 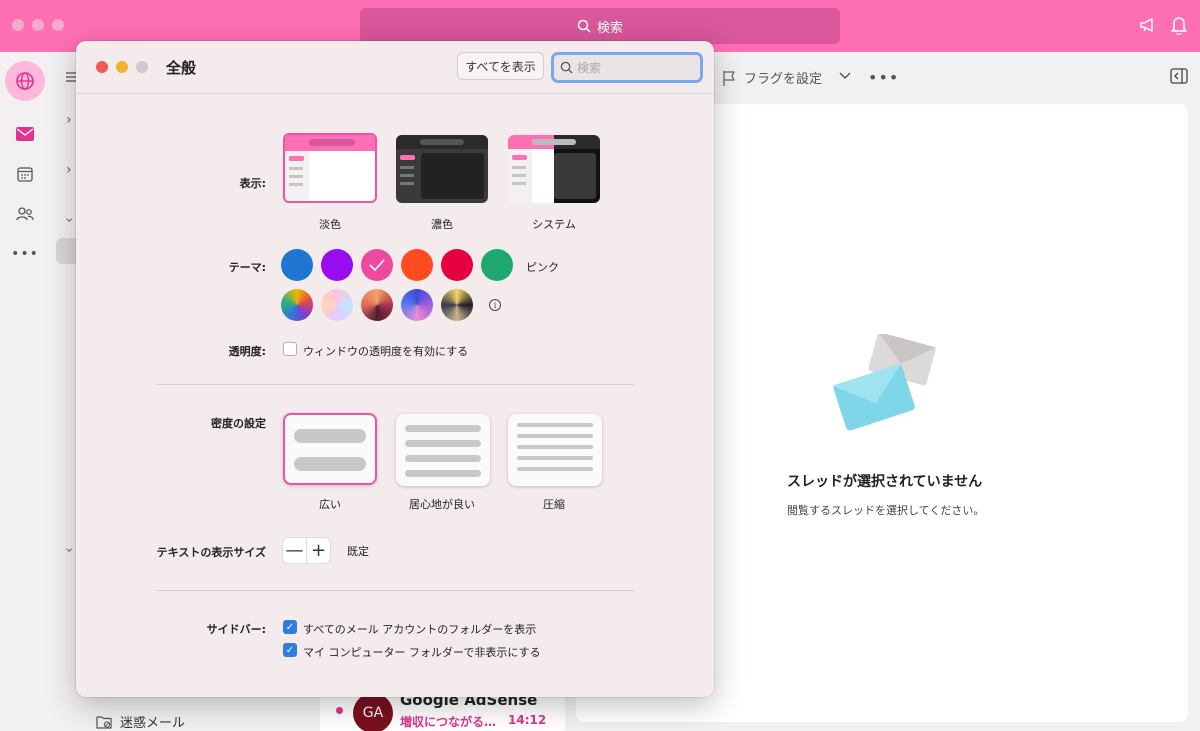 What do you see at coordinates (609, 28) in the screenshot?
I see `global-search-label: 検索` at bounding box center [609, 28].